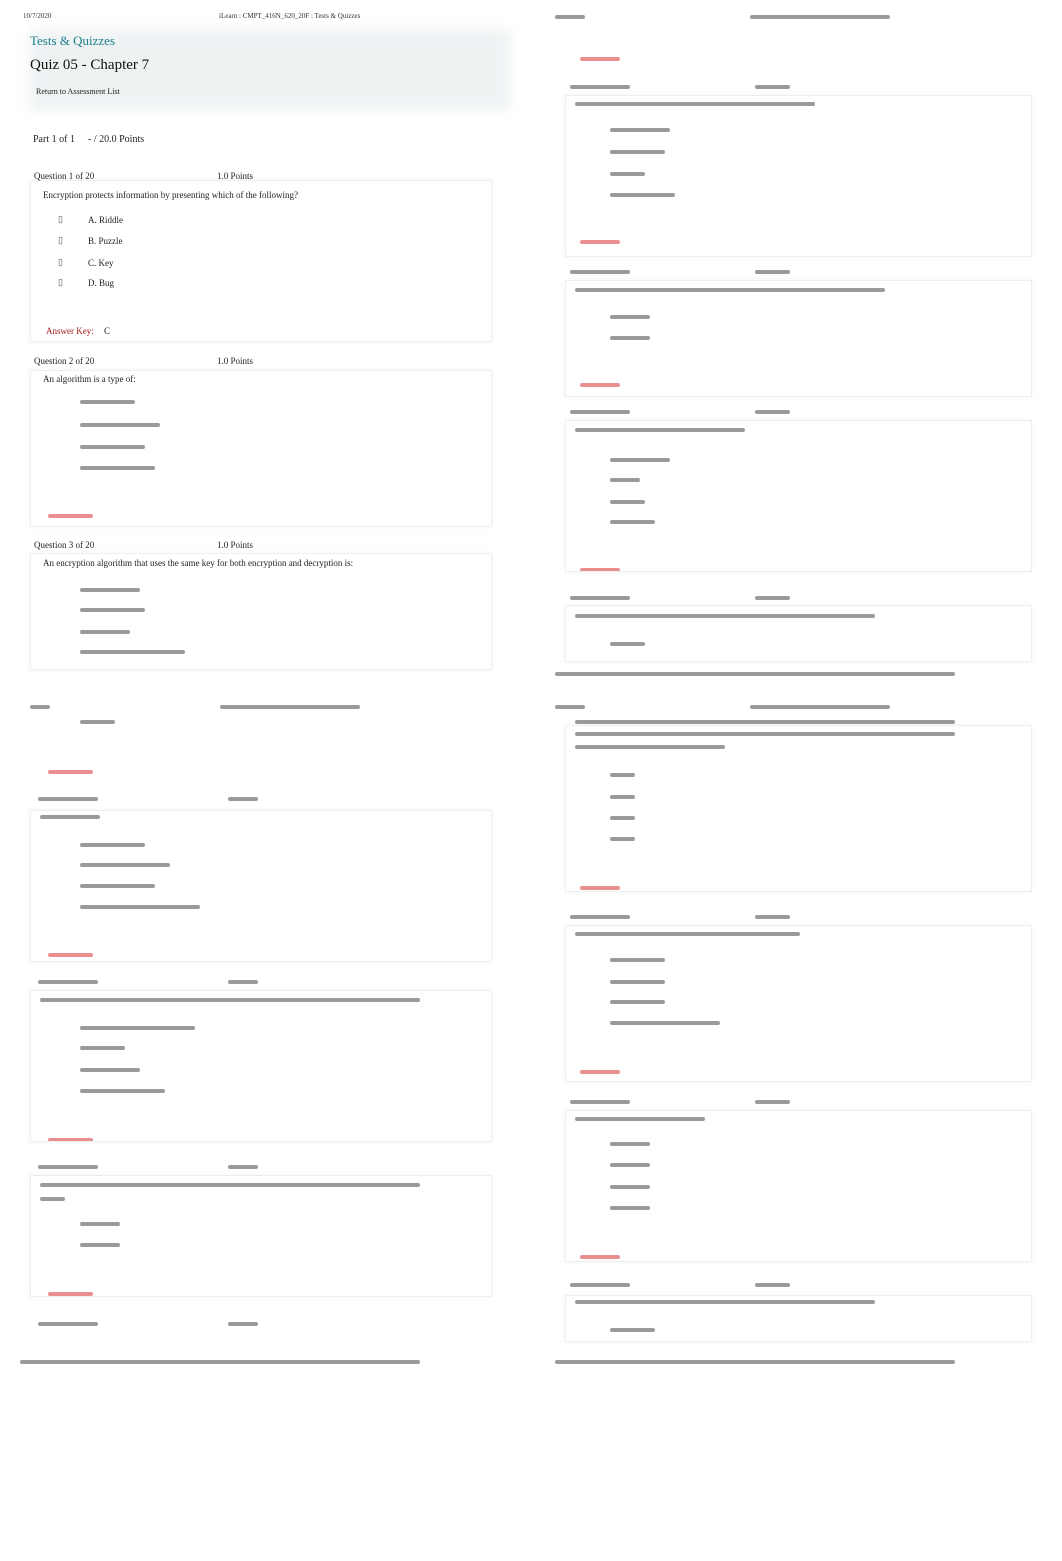 This screenshot has height=1561, width=1062. Describe the element at coordinates (107, 331) in the screenshot. I see `answer-key-value: C` at that location.